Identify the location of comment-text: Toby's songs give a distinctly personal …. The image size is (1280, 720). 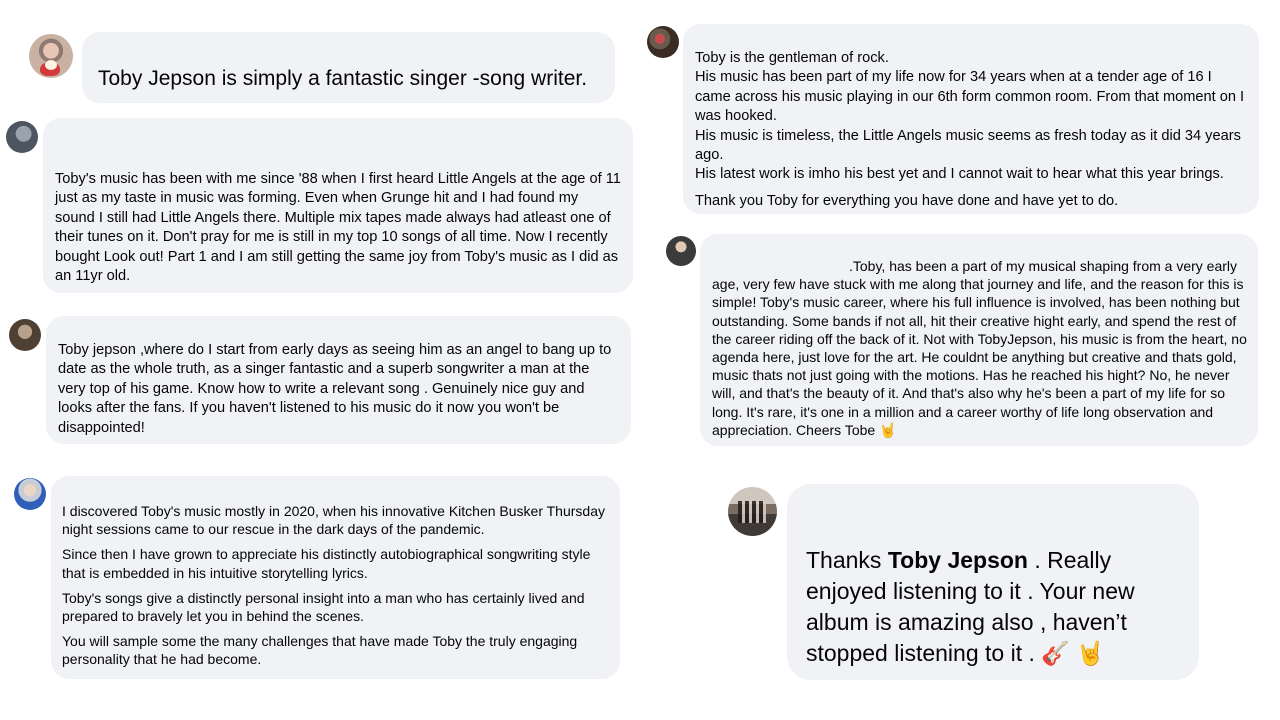
(323, 607).